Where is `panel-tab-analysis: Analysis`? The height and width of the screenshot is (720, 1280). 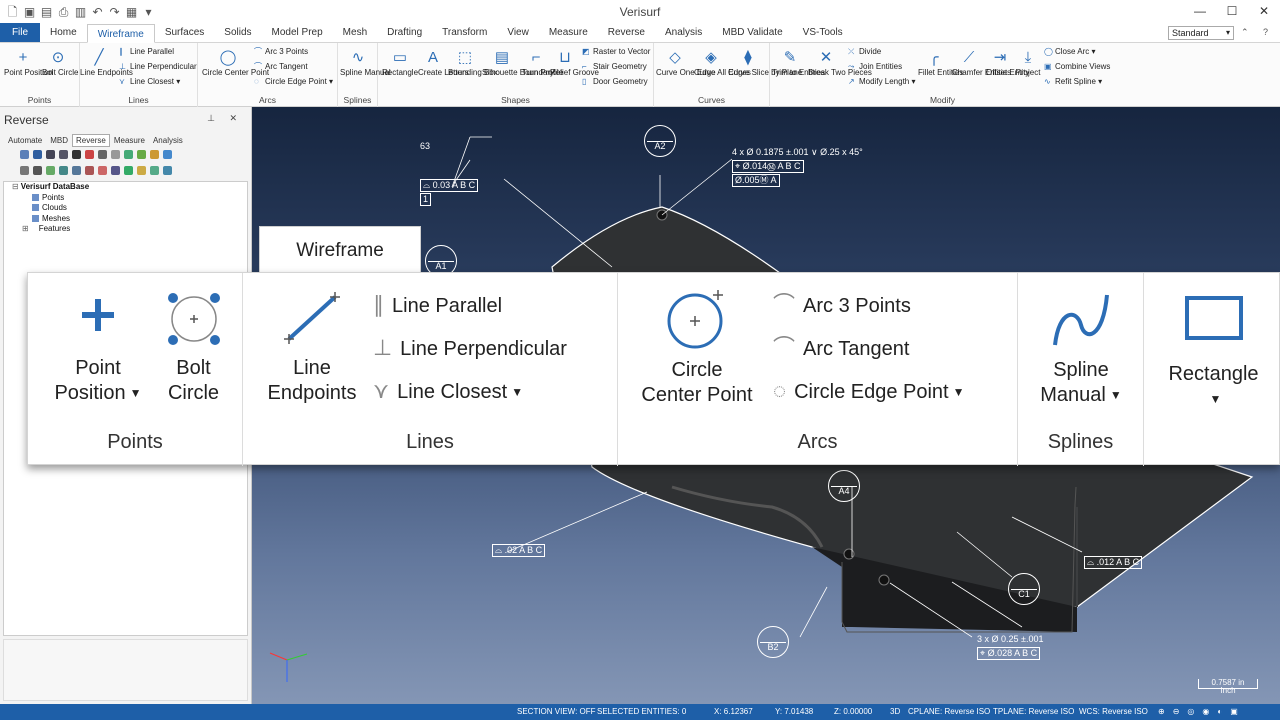
panel-tab-analysis: Analysis is located at coordinates (168, 140).